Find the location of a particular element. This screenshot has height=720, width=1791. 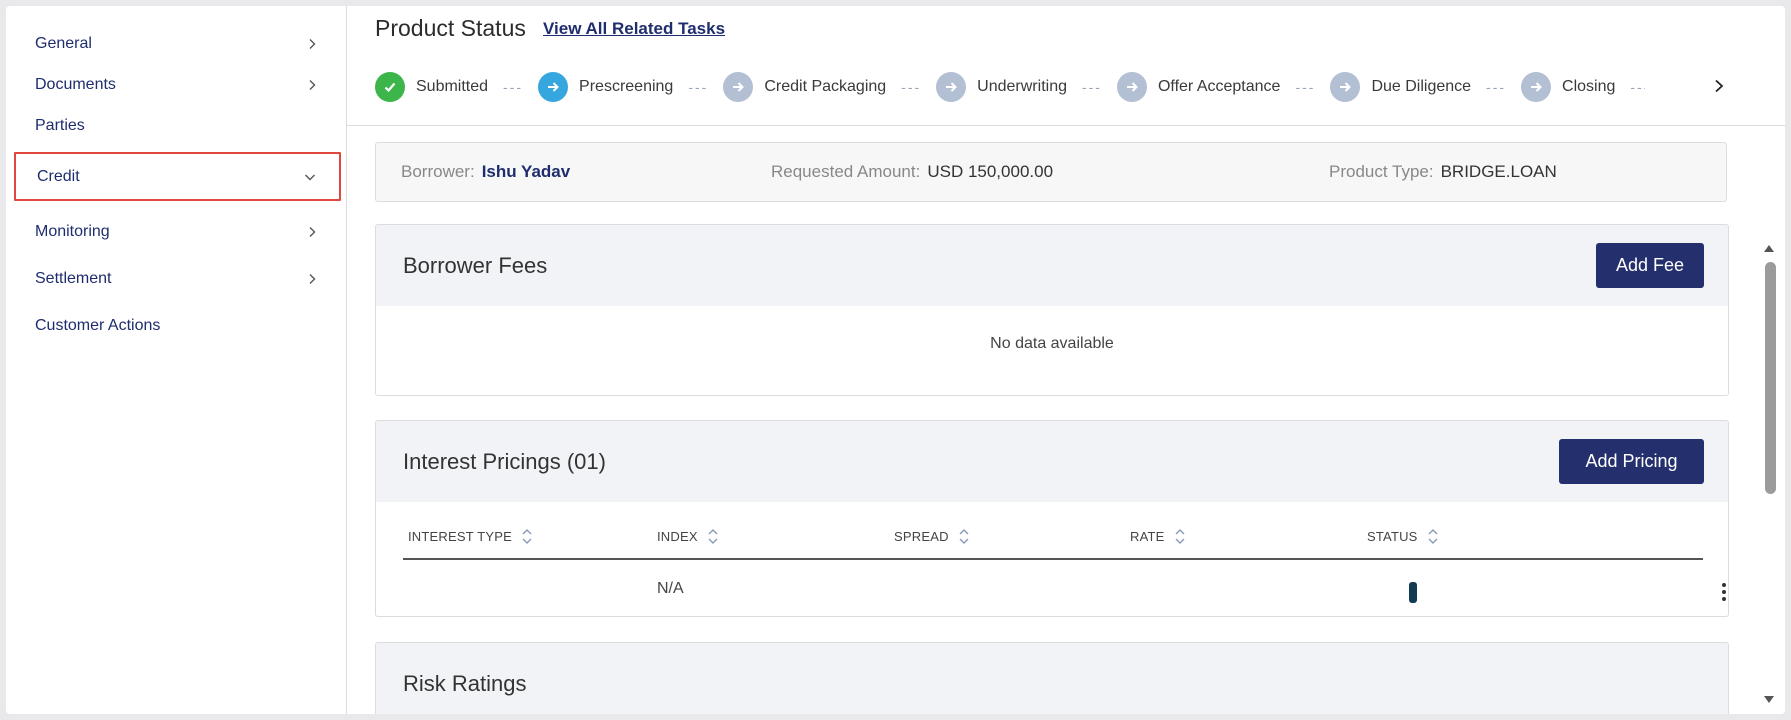

borrower-value: Ishu Yadav is located at coordinates (526, 171).